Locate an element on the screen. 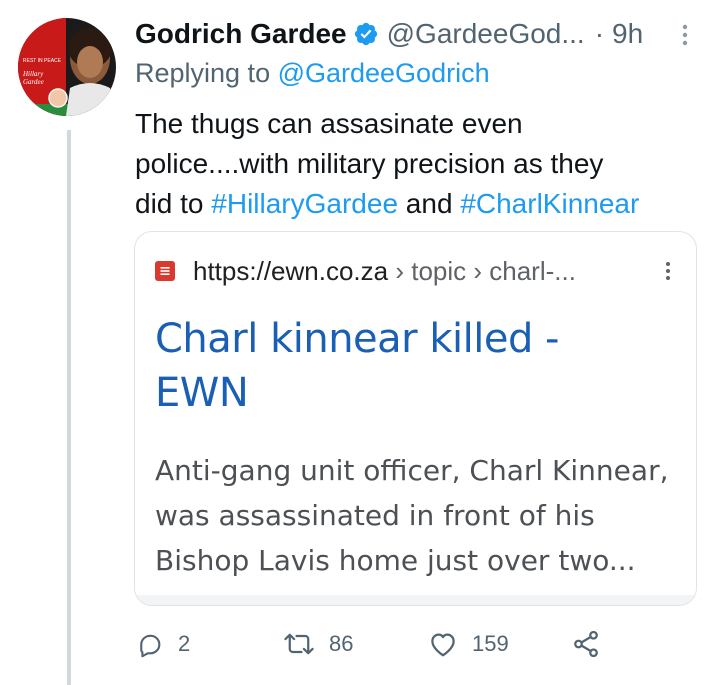 The height and width of the screenshot is (685, 720). more-vertical-icon is located at coordinates (685, 35).